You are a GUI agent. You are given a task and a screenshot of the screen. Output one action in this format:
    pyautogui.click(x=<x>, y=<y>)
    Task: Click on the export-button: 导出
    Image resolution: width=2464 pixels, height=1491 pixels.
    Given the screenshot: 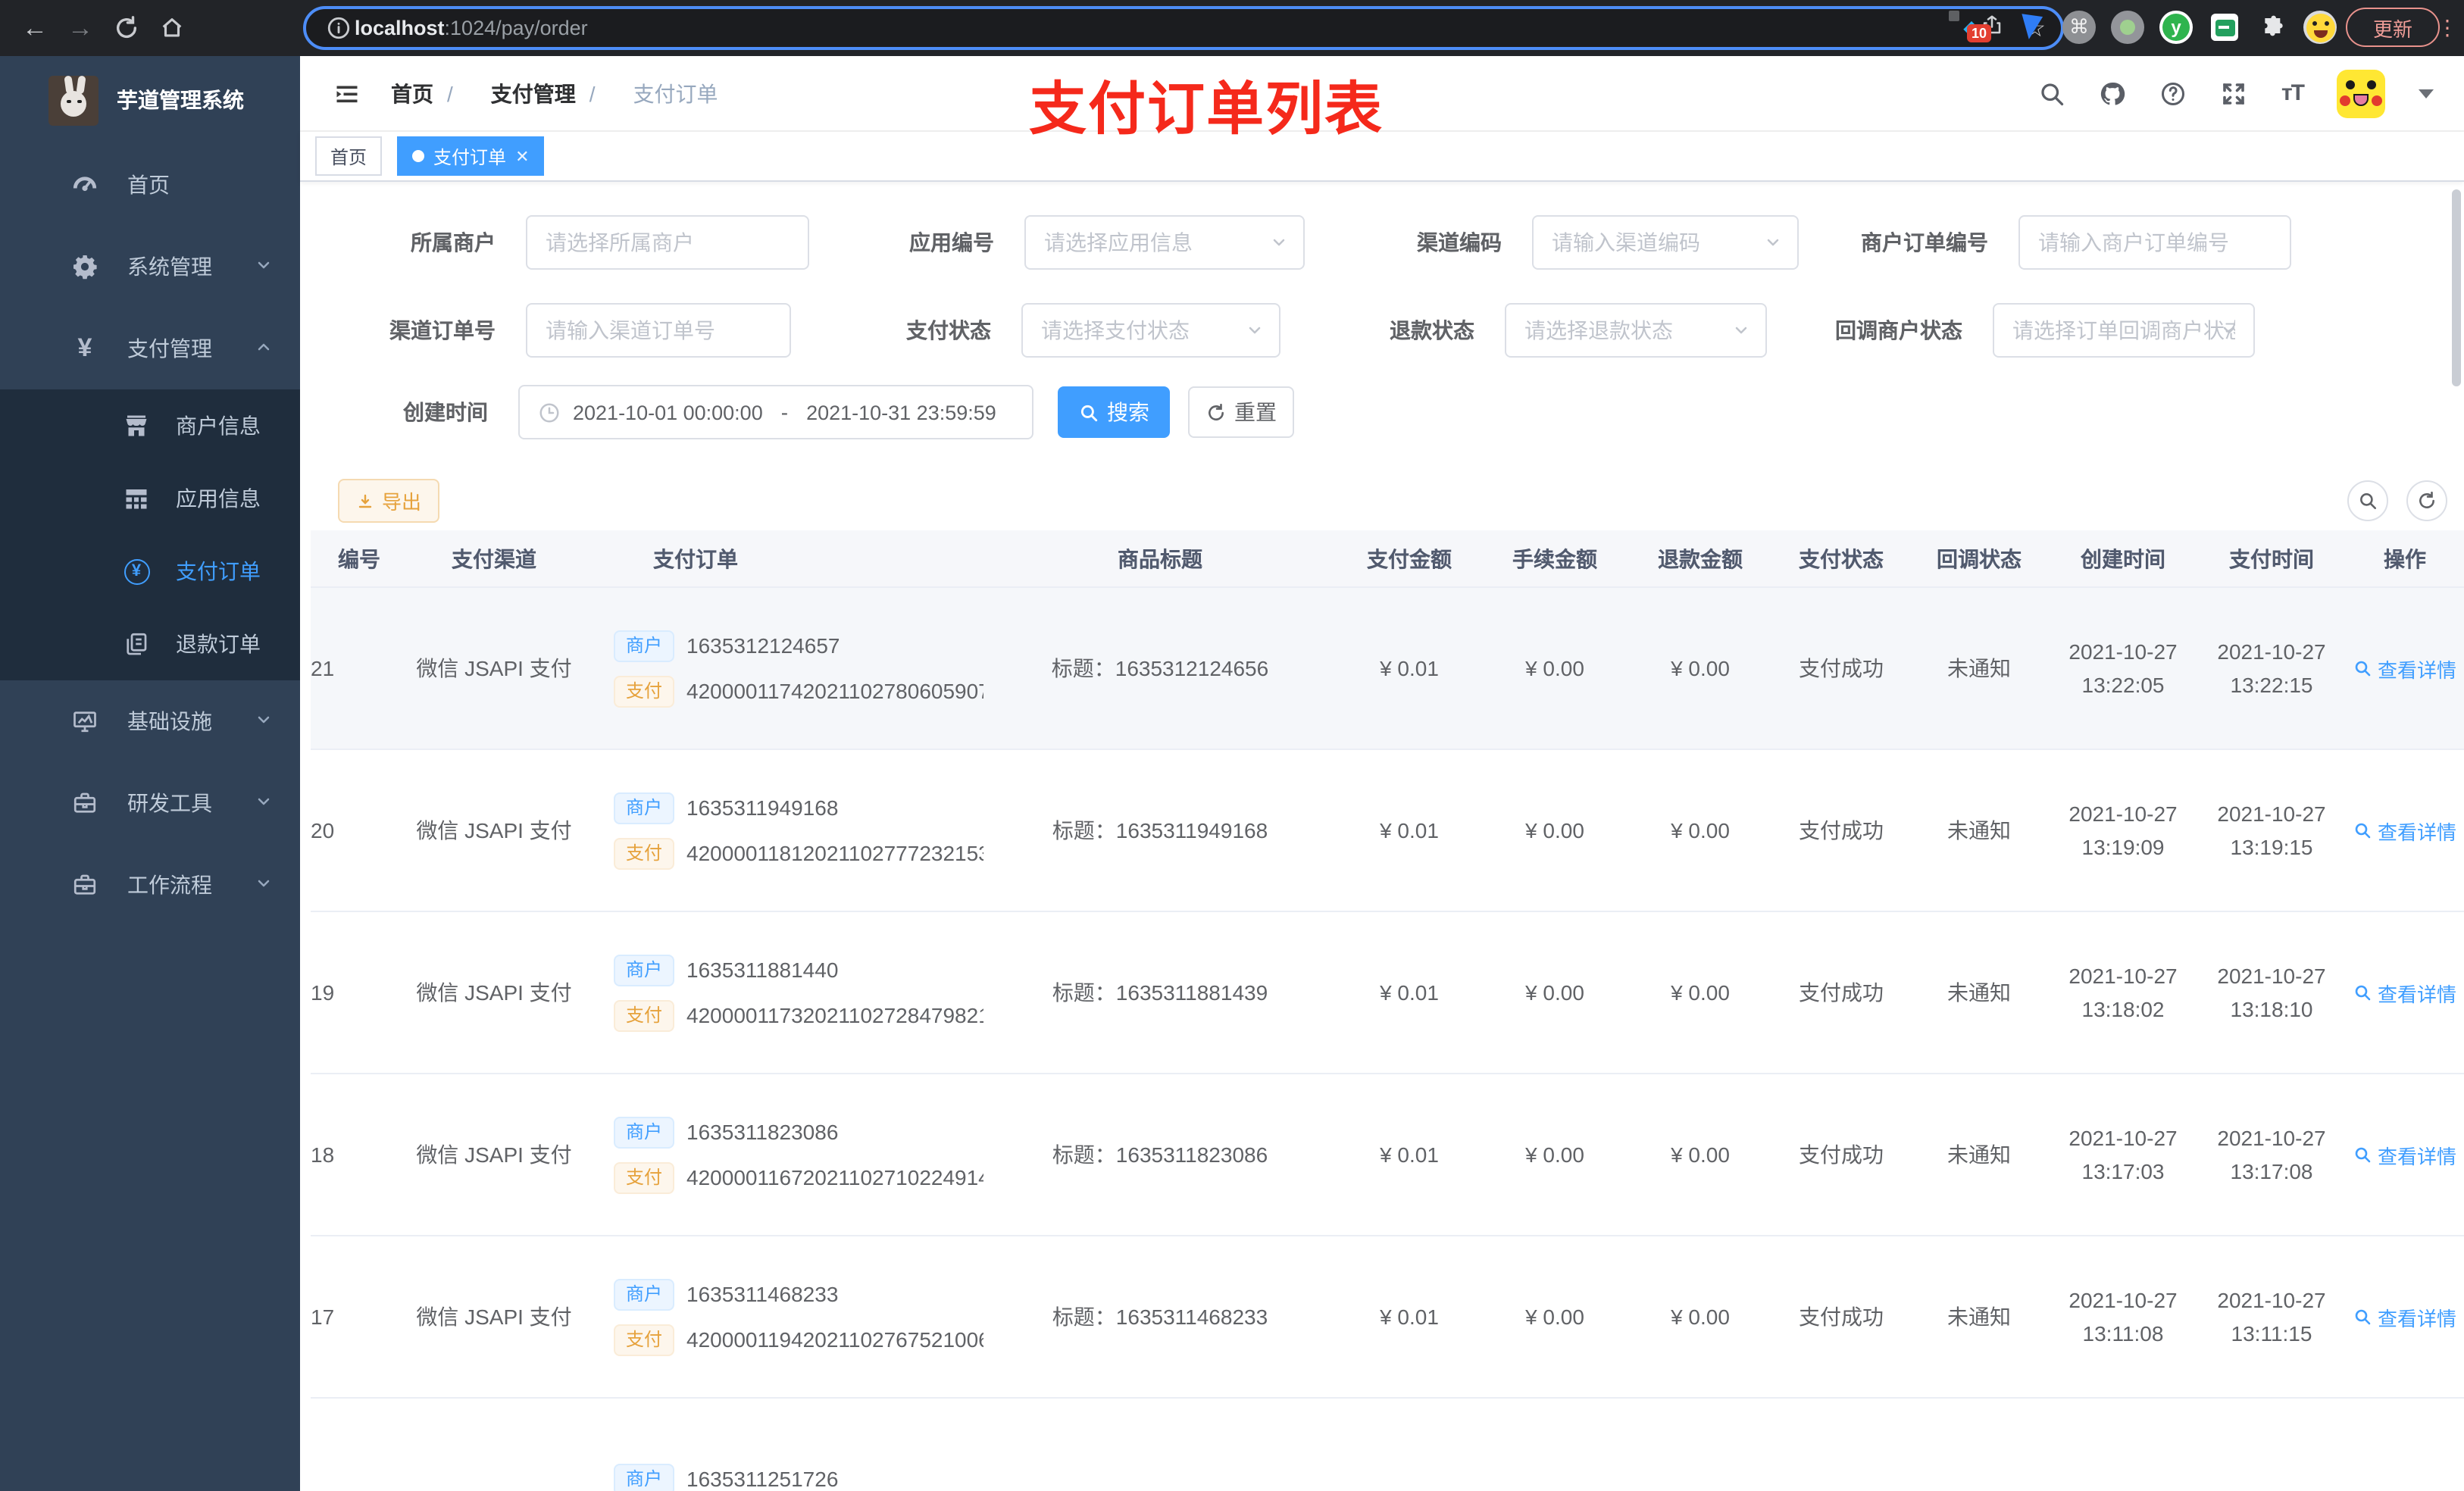 What is the action you would take?
    pyautogui.click(x=388, y=501)
    